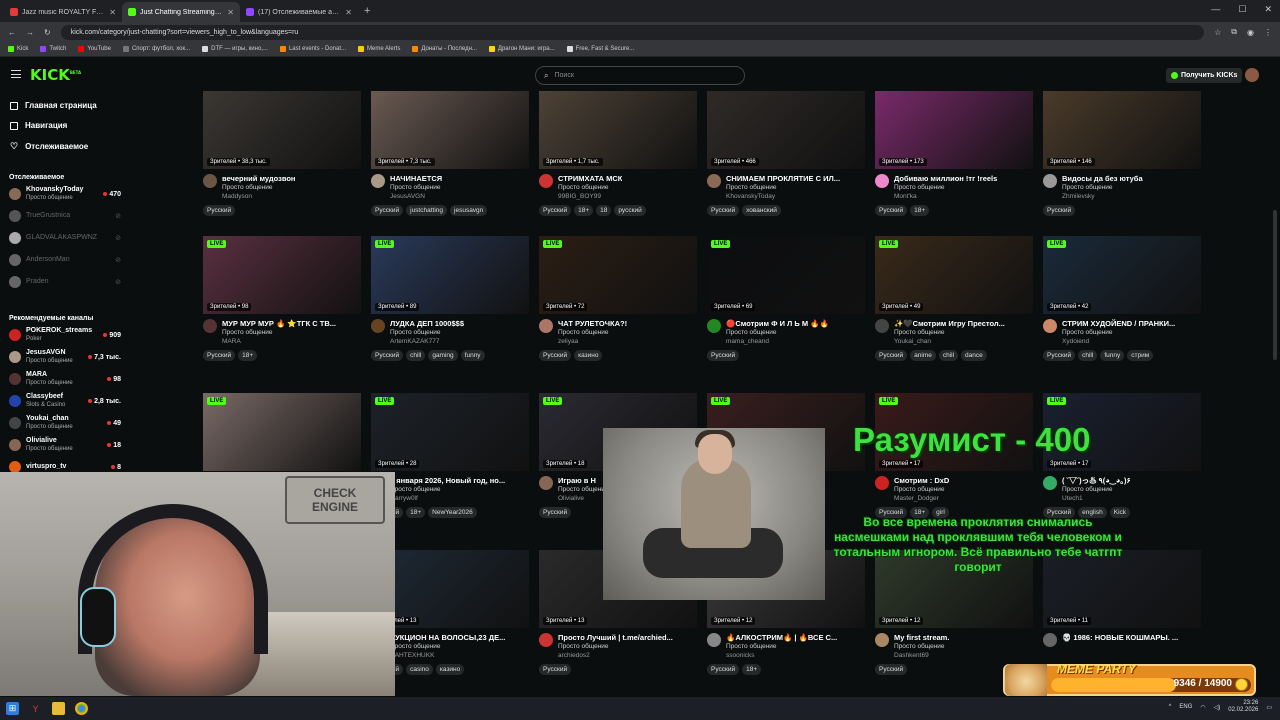 This screenshot has height=720, width=1280. Describe the element at coordinates (367, 11) in the screenshot. I see `new-tab-button: +` at that location.